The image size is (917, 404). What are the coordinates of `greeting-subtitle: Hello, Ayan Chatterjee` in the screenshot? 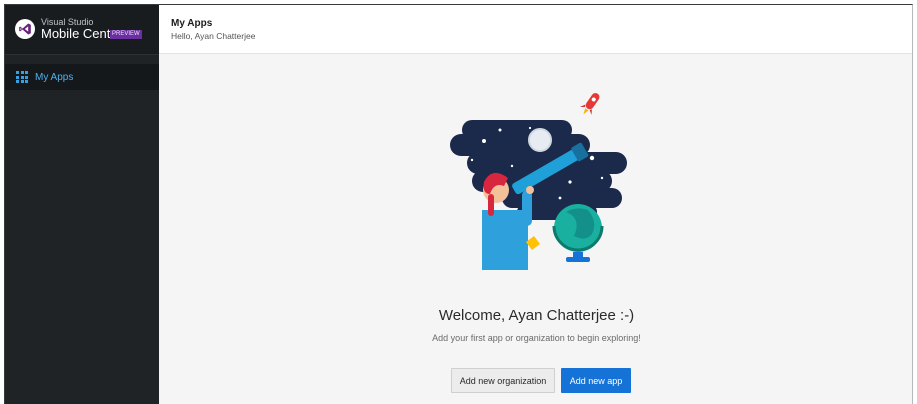 It's located at (213, 36).